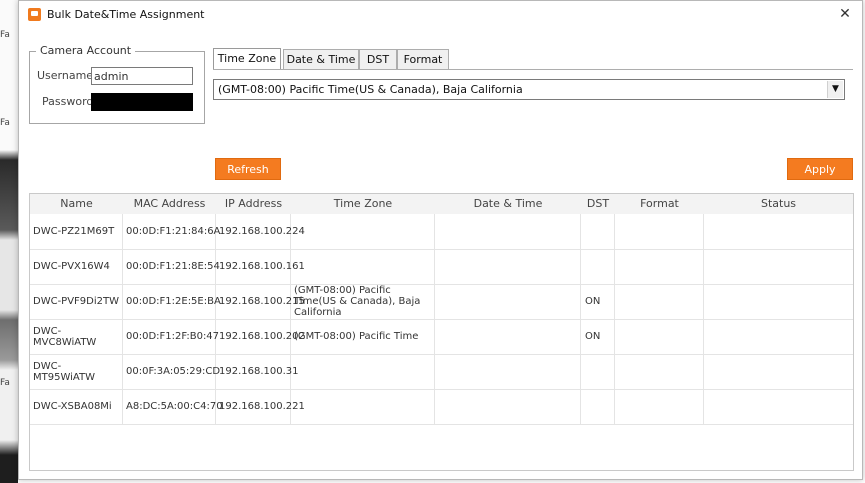  Describe the element at coordinates (363, 336) in the screenshot. I see `cell-time-zone: (GMT-08:00) Pacific Time` at that location.